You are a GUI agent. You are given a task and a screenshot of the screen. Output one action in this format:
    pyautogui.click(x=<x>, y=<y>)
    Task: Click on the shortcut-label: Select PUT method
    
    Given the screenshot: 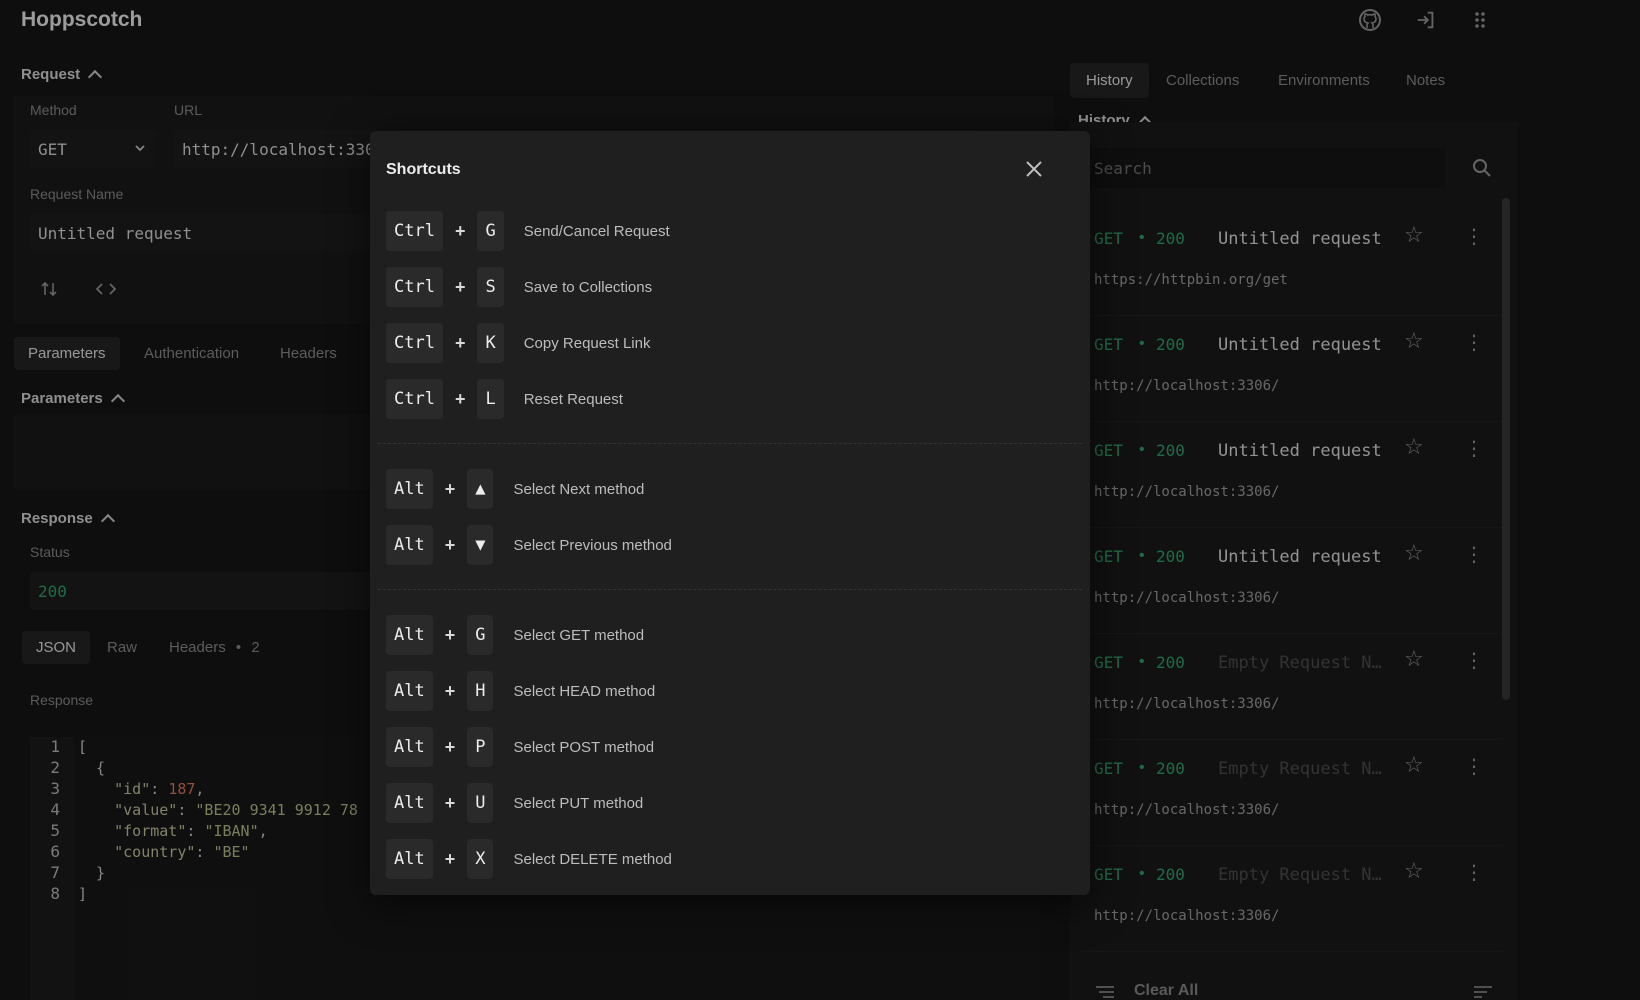 What is the action you would take?
    pyautogui.click(x=578, y=803)
    